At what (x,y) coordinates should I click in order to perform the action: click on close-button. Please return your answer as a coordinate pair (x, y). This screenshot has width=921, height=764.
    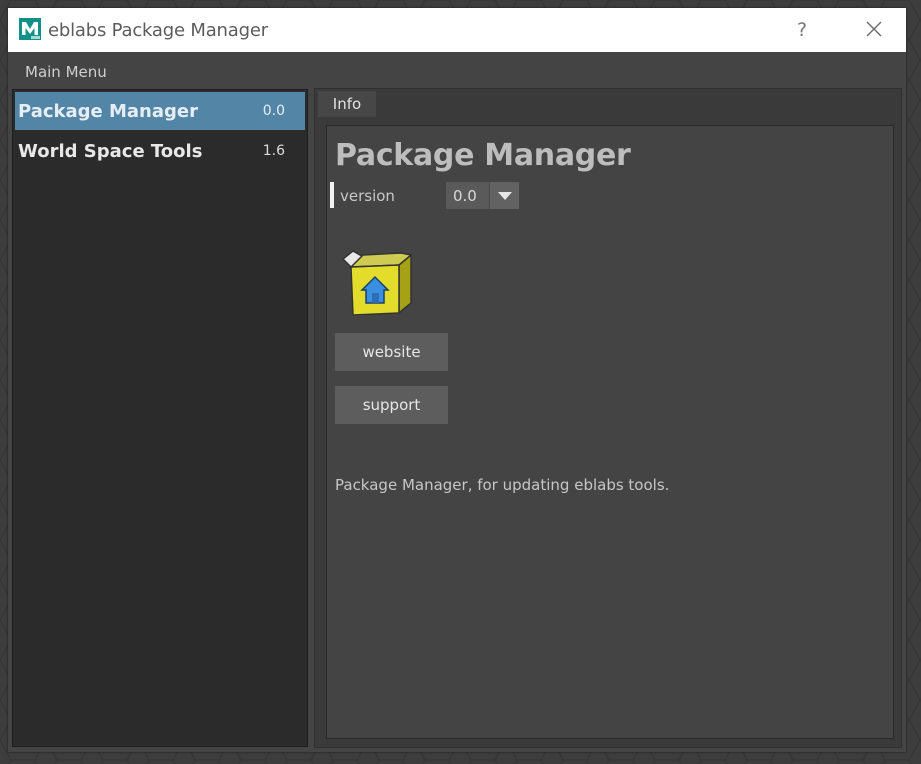
    Looking at the image, I should click on (874, 30).